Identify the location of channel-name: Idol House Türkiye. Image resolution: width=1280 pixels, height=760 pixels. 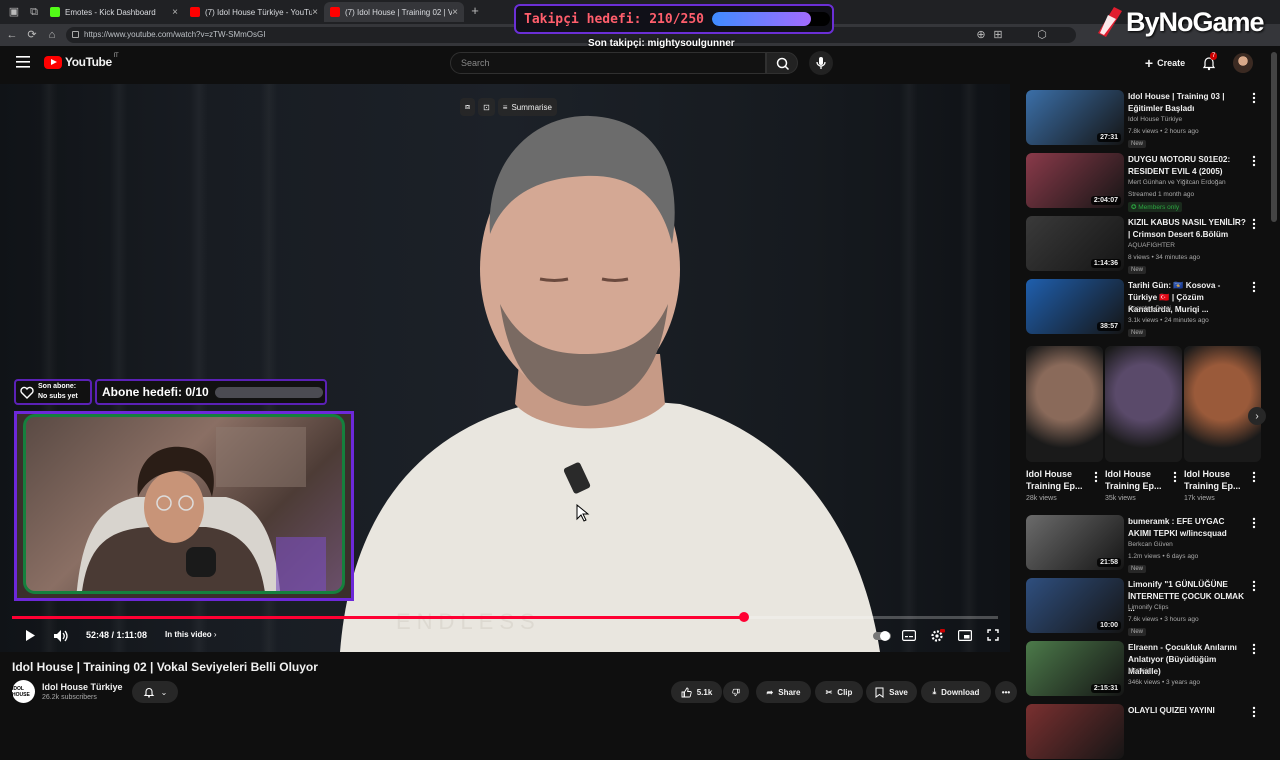
(82, 687).